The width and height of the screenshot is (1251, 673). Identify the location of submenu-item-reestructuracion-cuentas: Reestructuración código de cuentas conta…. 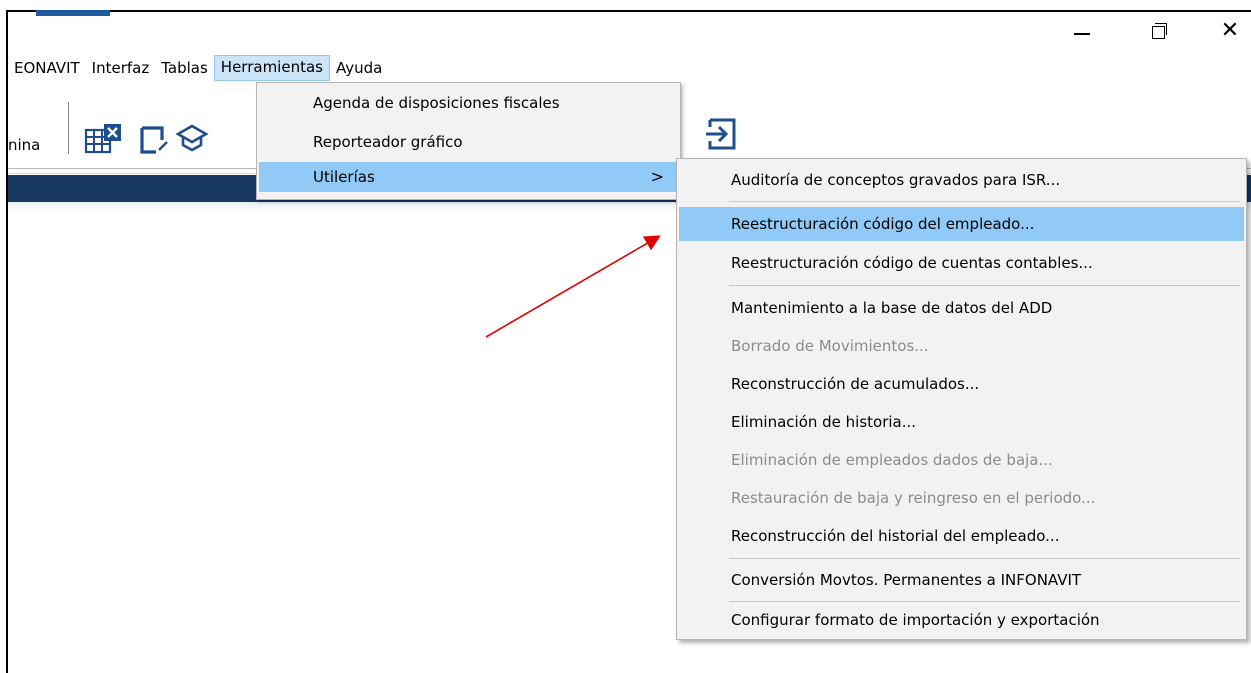
(961, 263).